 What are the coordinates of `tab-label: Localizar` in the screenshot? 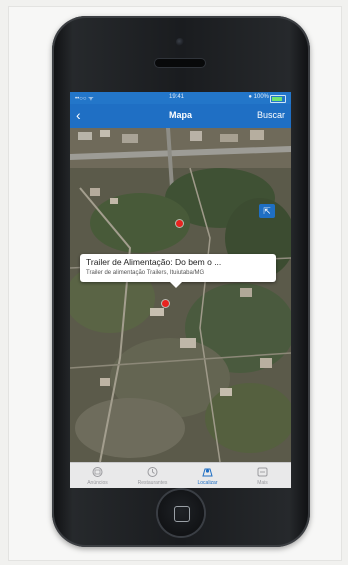 It's located at (207, 483).